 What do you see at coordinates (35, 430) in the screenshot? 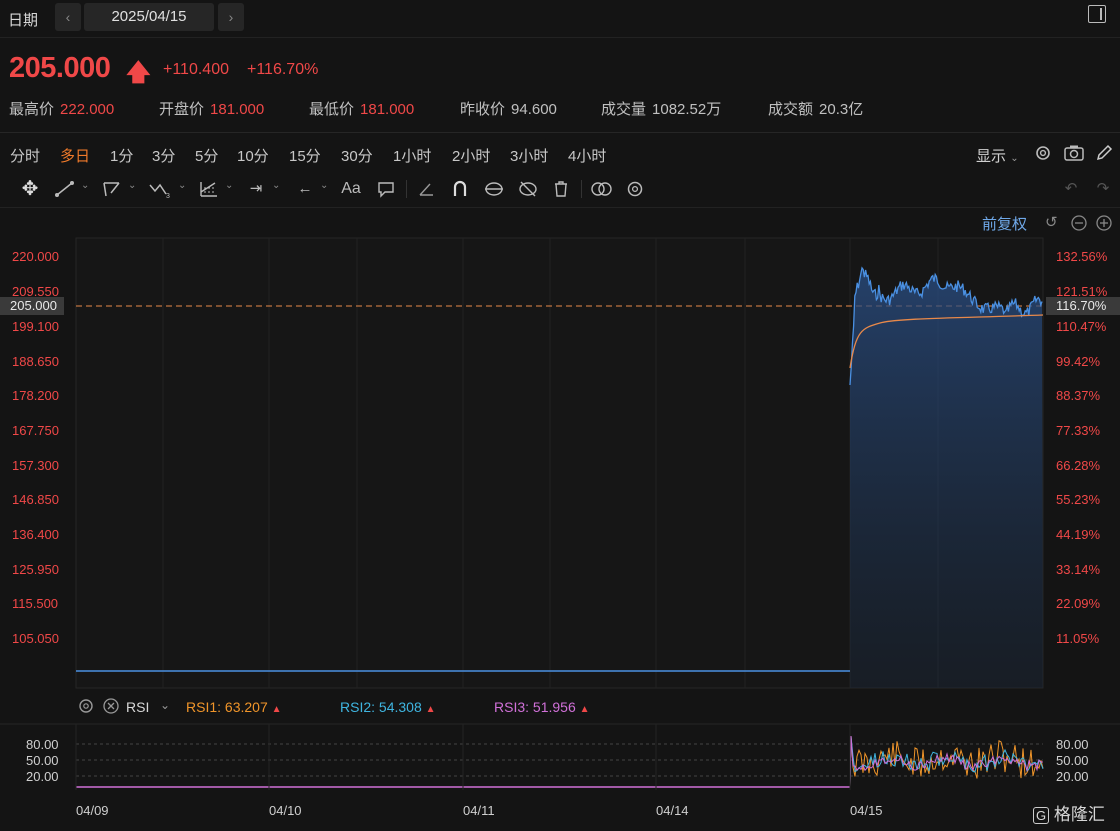
I see `price-axis-label: 167.750` at bounding box center [35, 430].